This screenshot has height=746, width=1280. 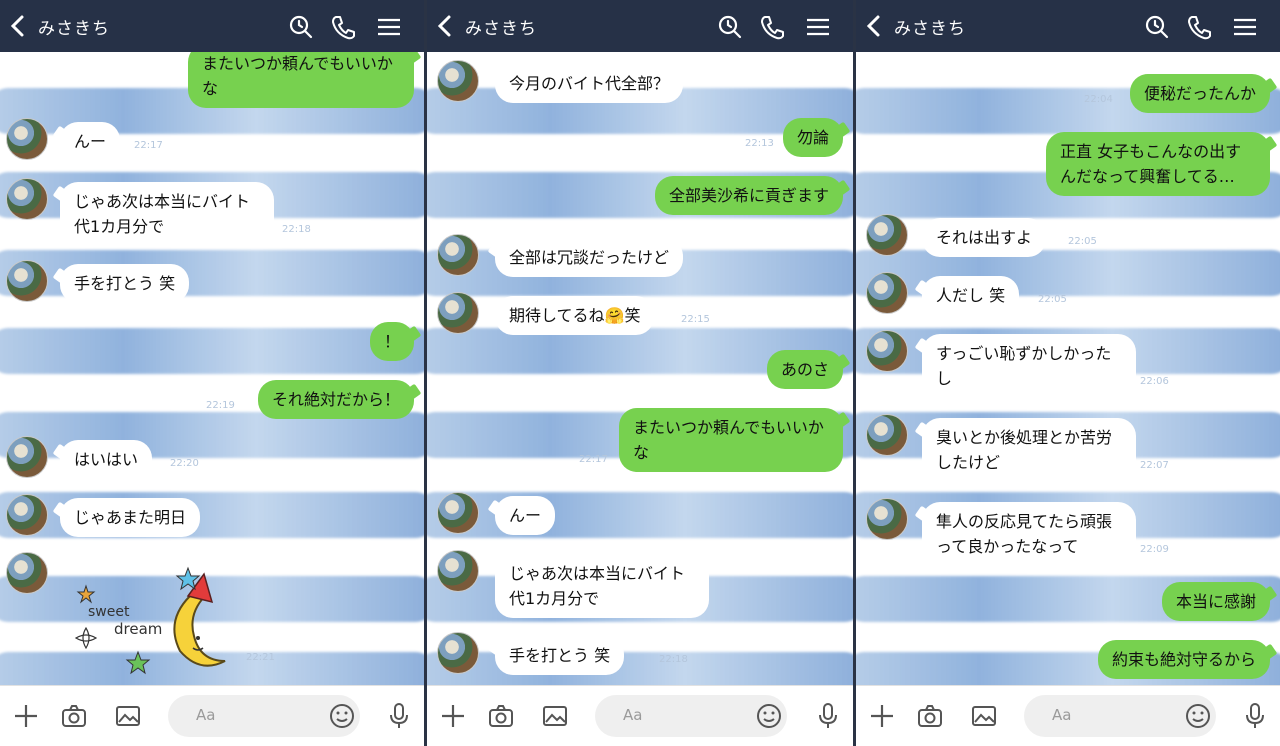 I want to click on message-bubble: ！, so click(x=391, y=341).